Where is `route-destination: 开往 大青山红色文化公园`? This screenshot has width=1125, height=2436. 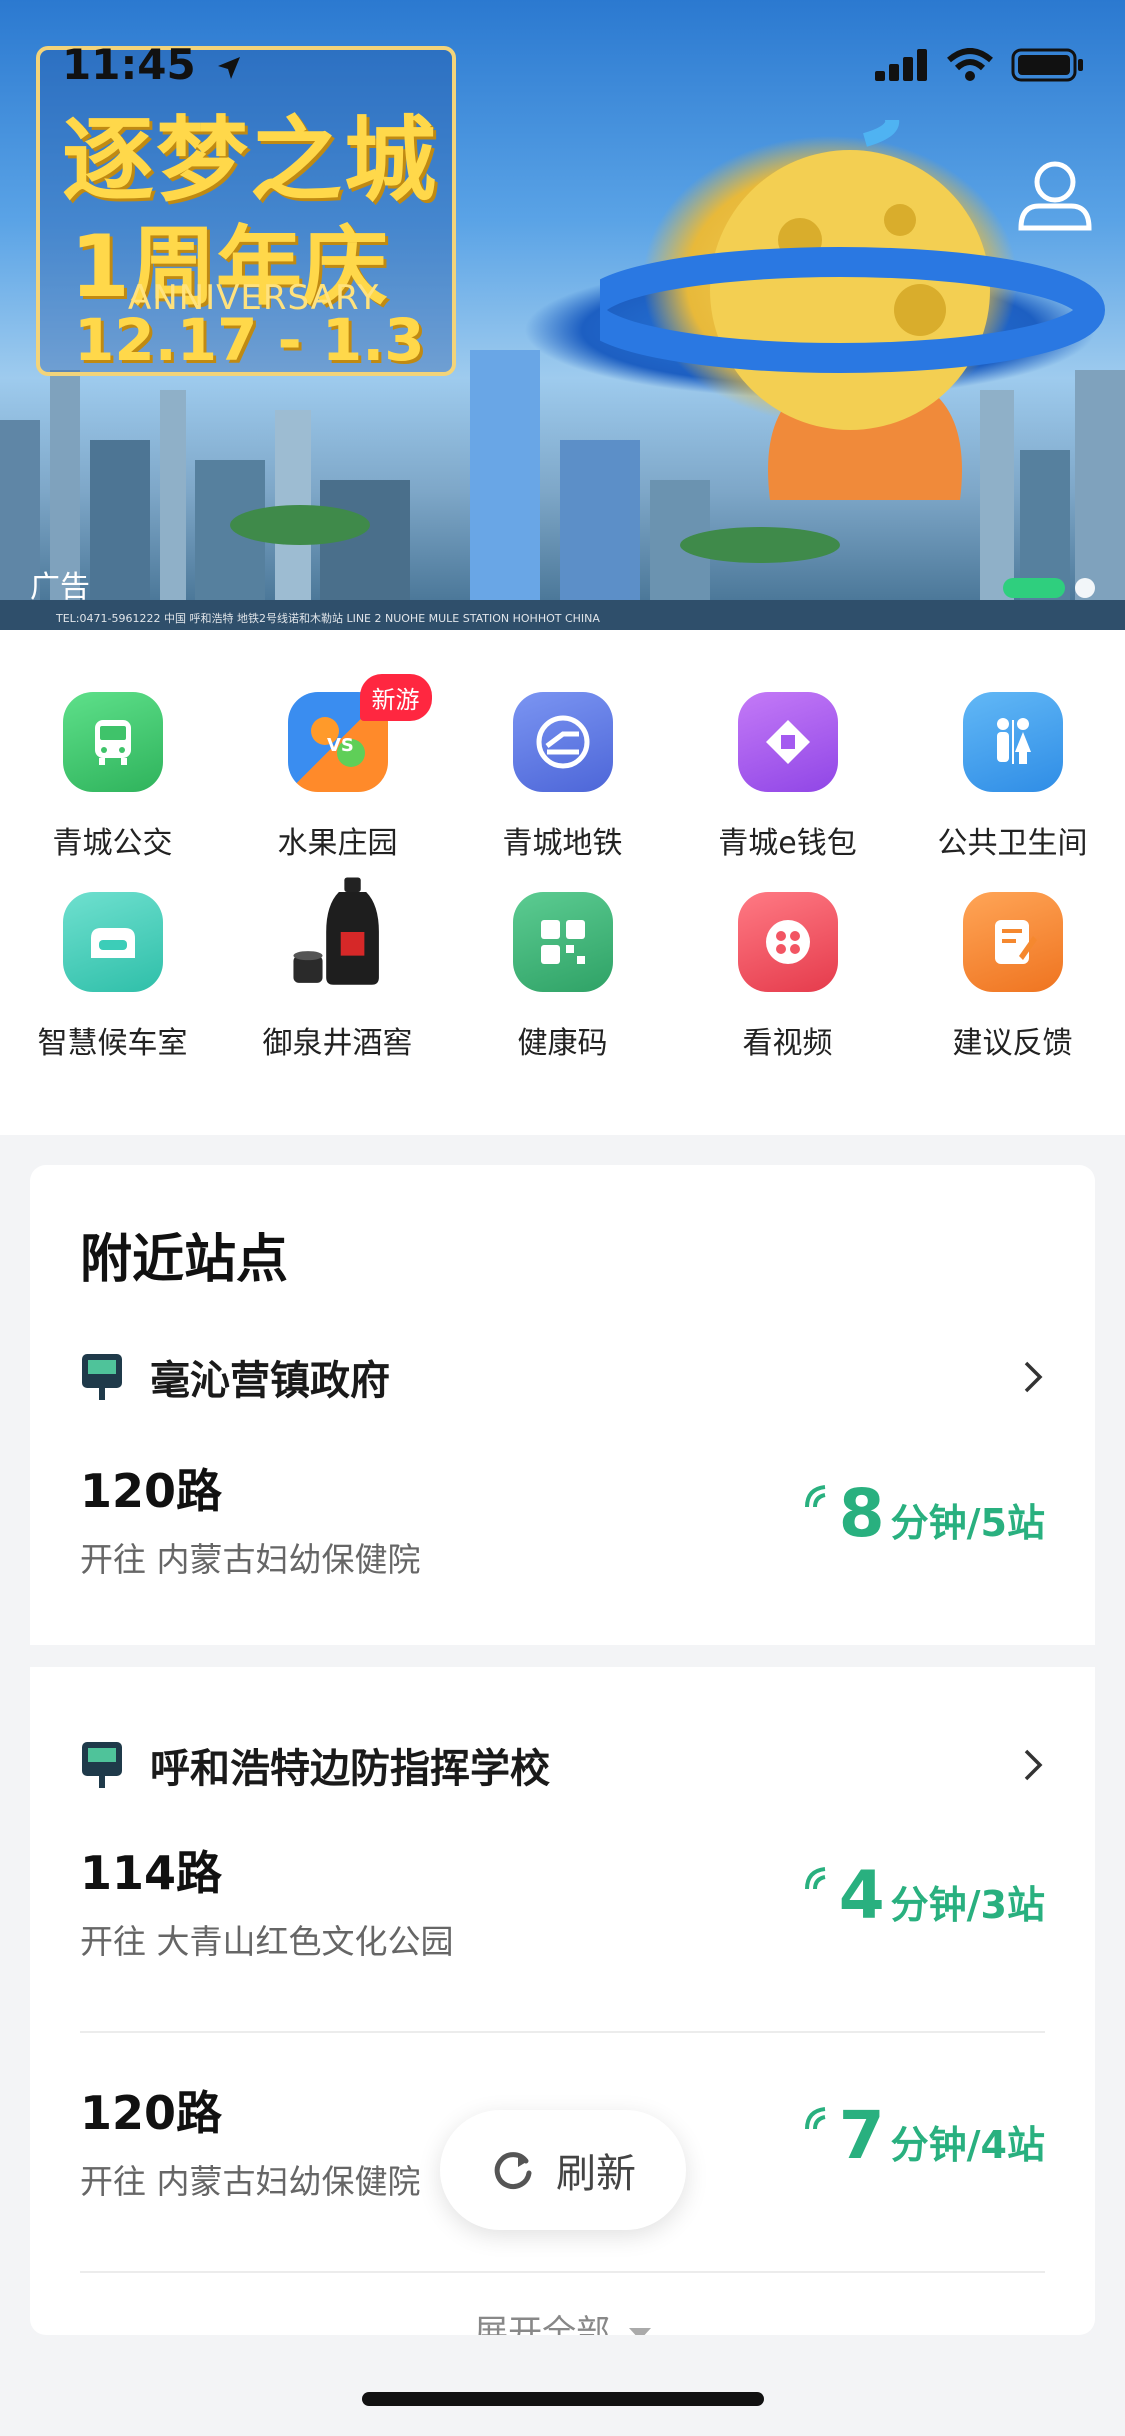 route-destination: 开往 大青山红色文化公园 is located at coordinates (267, 1941).